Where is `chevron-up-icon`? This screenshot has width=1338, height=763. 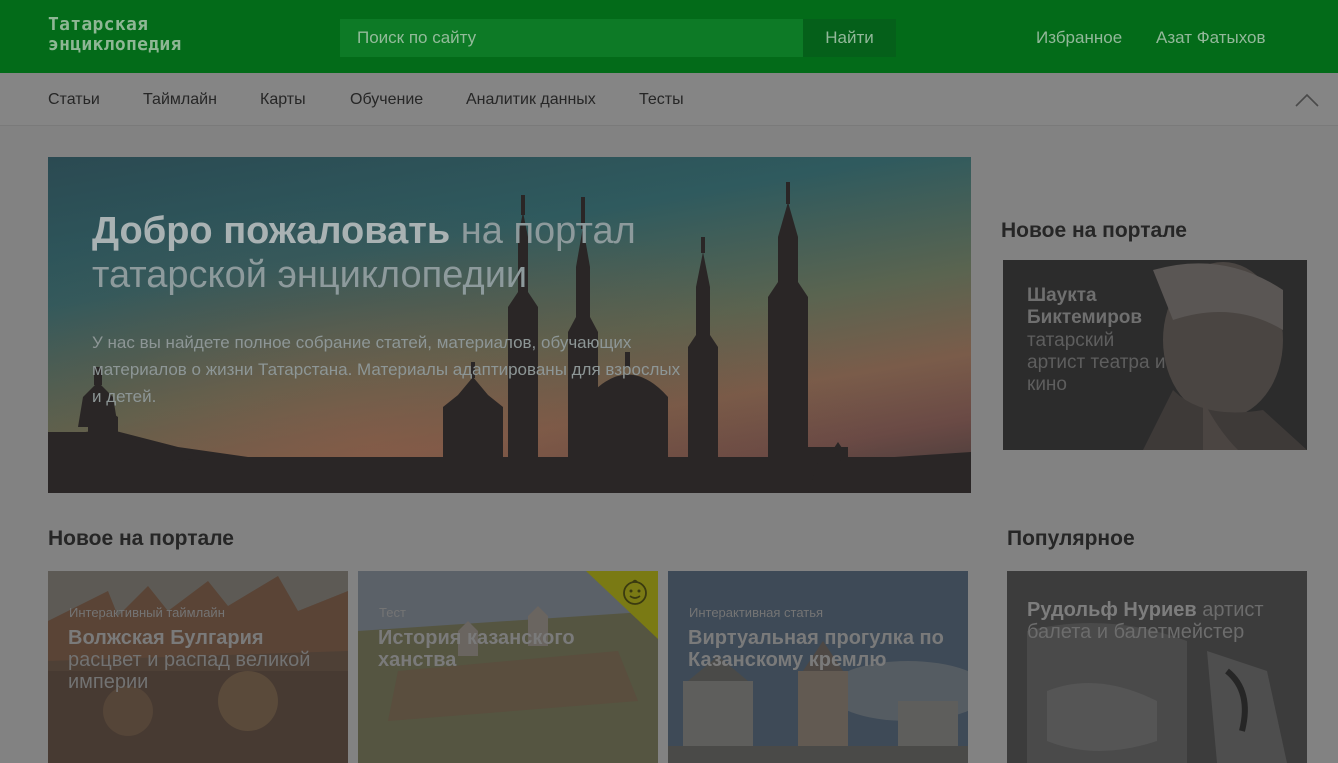
chevron-up-icon is located at coordinates (1307, 100).